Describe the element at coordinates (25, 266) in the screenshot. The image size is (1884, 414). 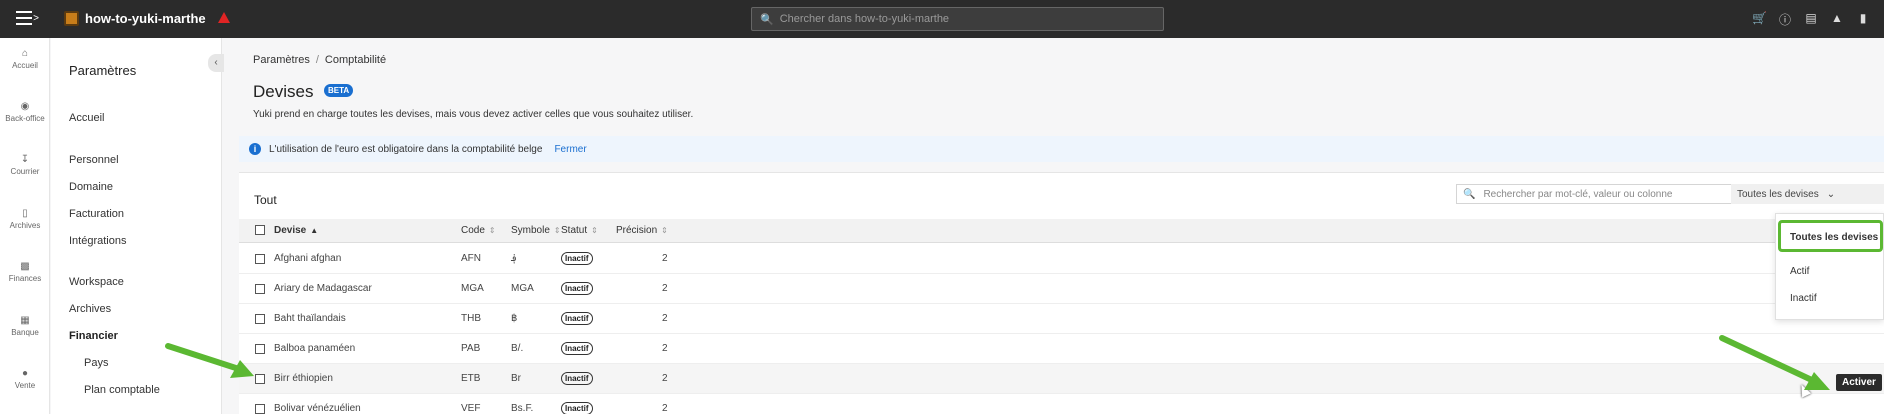
I see `chart-icon: ▩` at that location.